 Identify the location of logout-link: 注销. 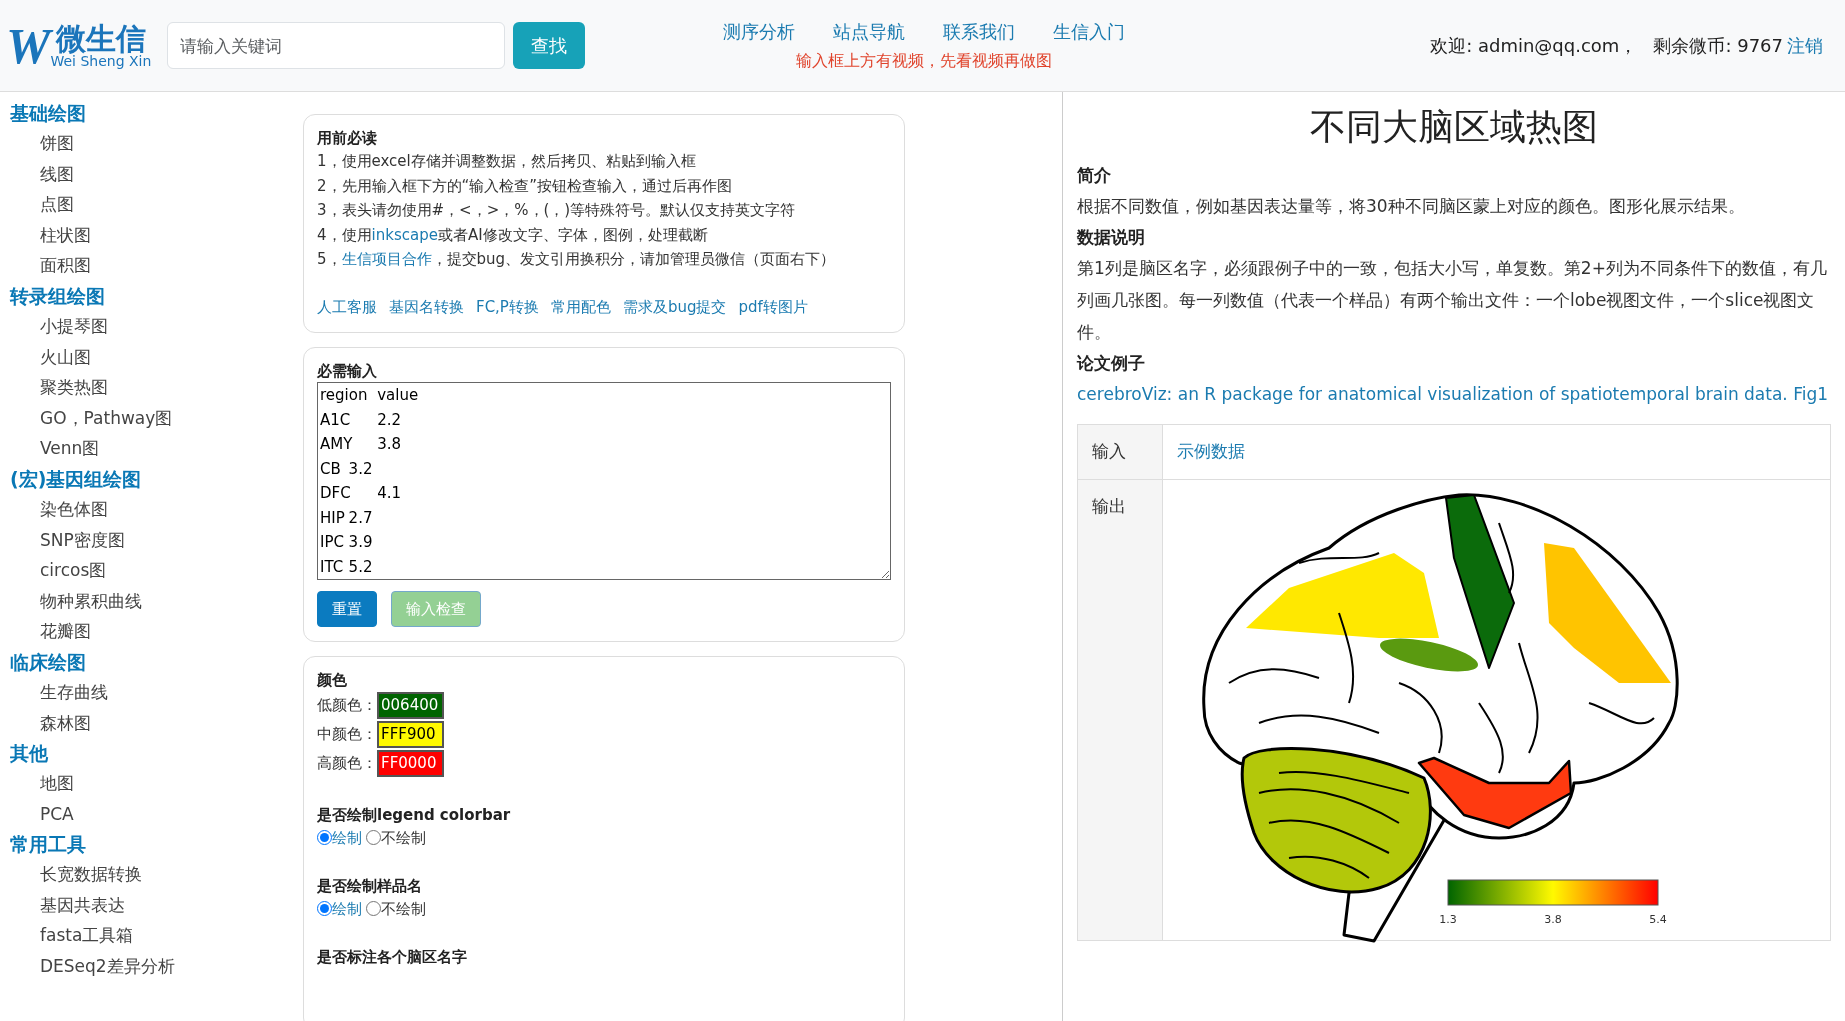
(1805, 45).